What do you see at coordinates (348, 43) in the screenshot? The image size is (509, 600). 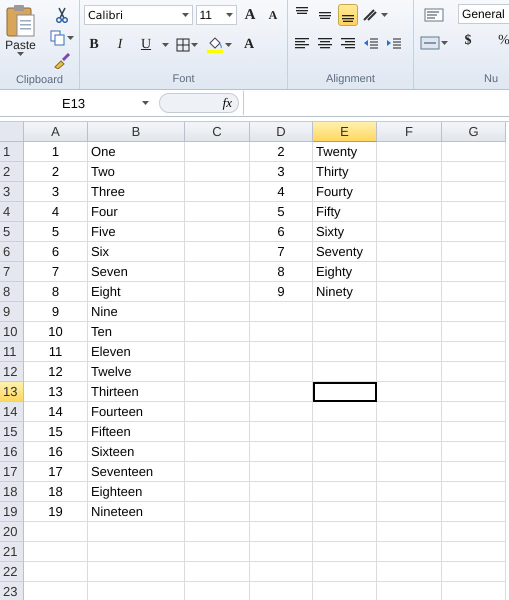 I see `align-lines-icon` at bounding box center [348, 43].